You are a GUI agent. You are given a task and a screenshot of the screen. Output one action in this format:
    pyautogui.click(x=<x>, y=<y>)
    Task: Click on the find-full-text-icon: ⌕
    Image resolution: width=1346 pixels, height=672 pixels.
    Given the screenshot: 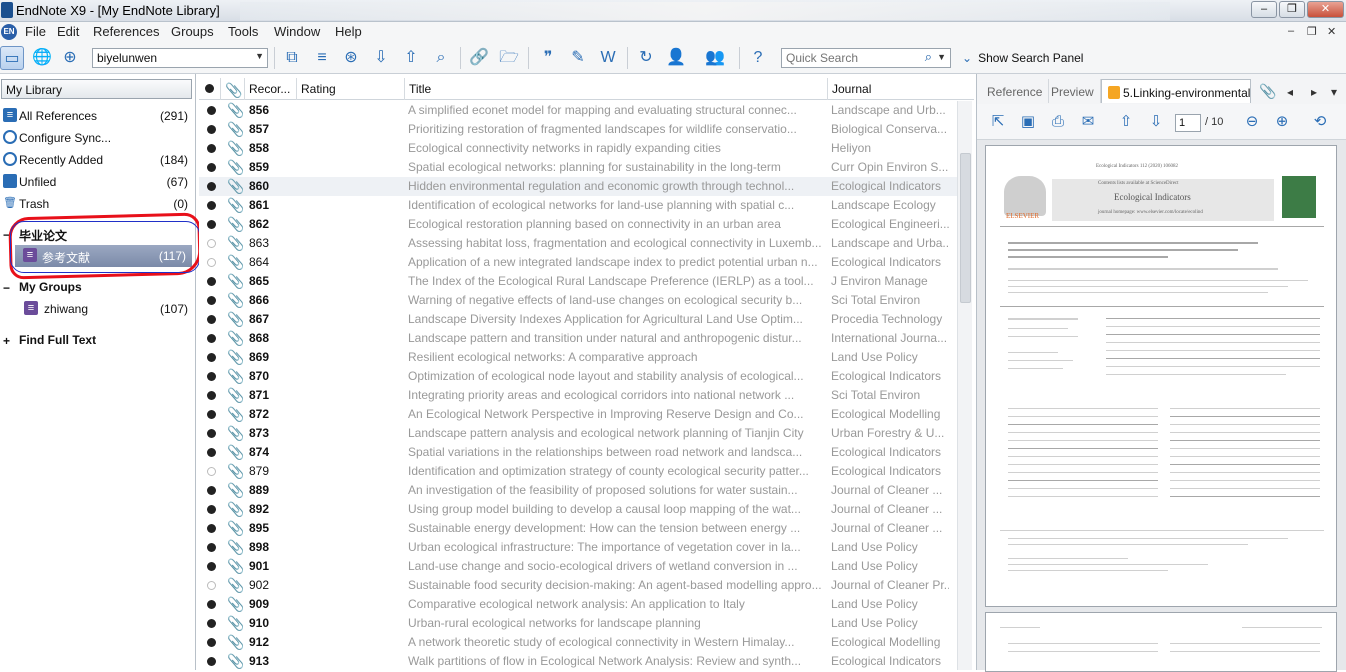 What is the action you would take?
    pyautogui.click(x=441, y=58)
    